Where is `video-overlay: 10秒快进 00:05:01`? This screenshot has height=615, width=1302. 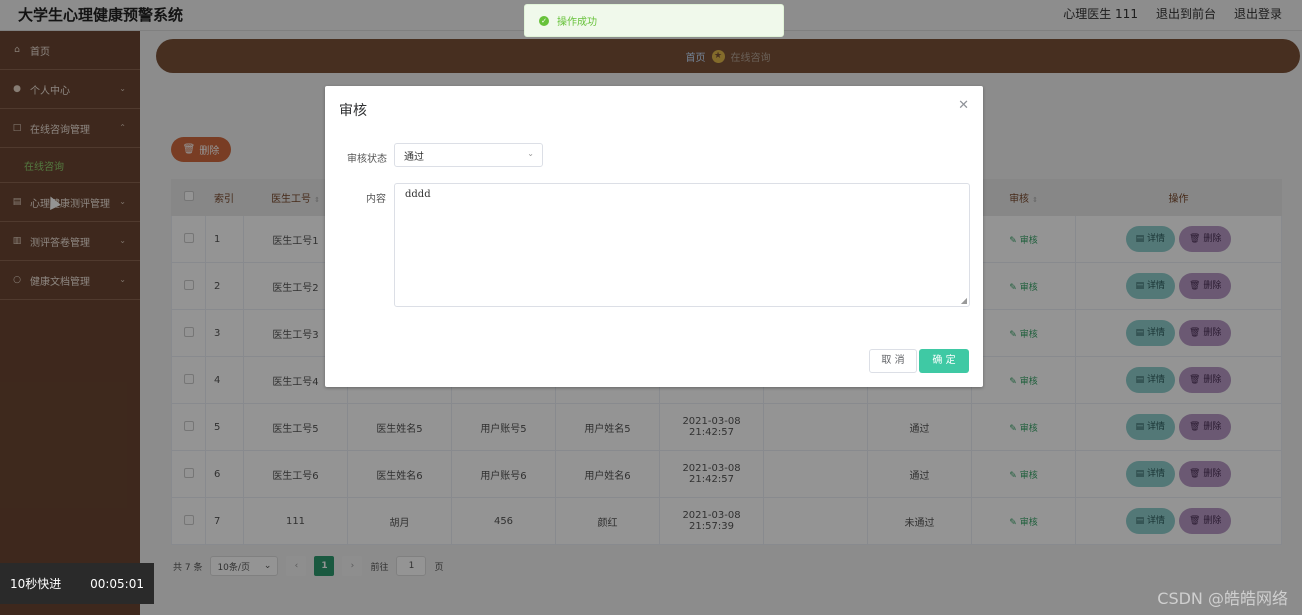
video-overlay: 10秒快进 00:05:01 is located at coordinates (77, 583).